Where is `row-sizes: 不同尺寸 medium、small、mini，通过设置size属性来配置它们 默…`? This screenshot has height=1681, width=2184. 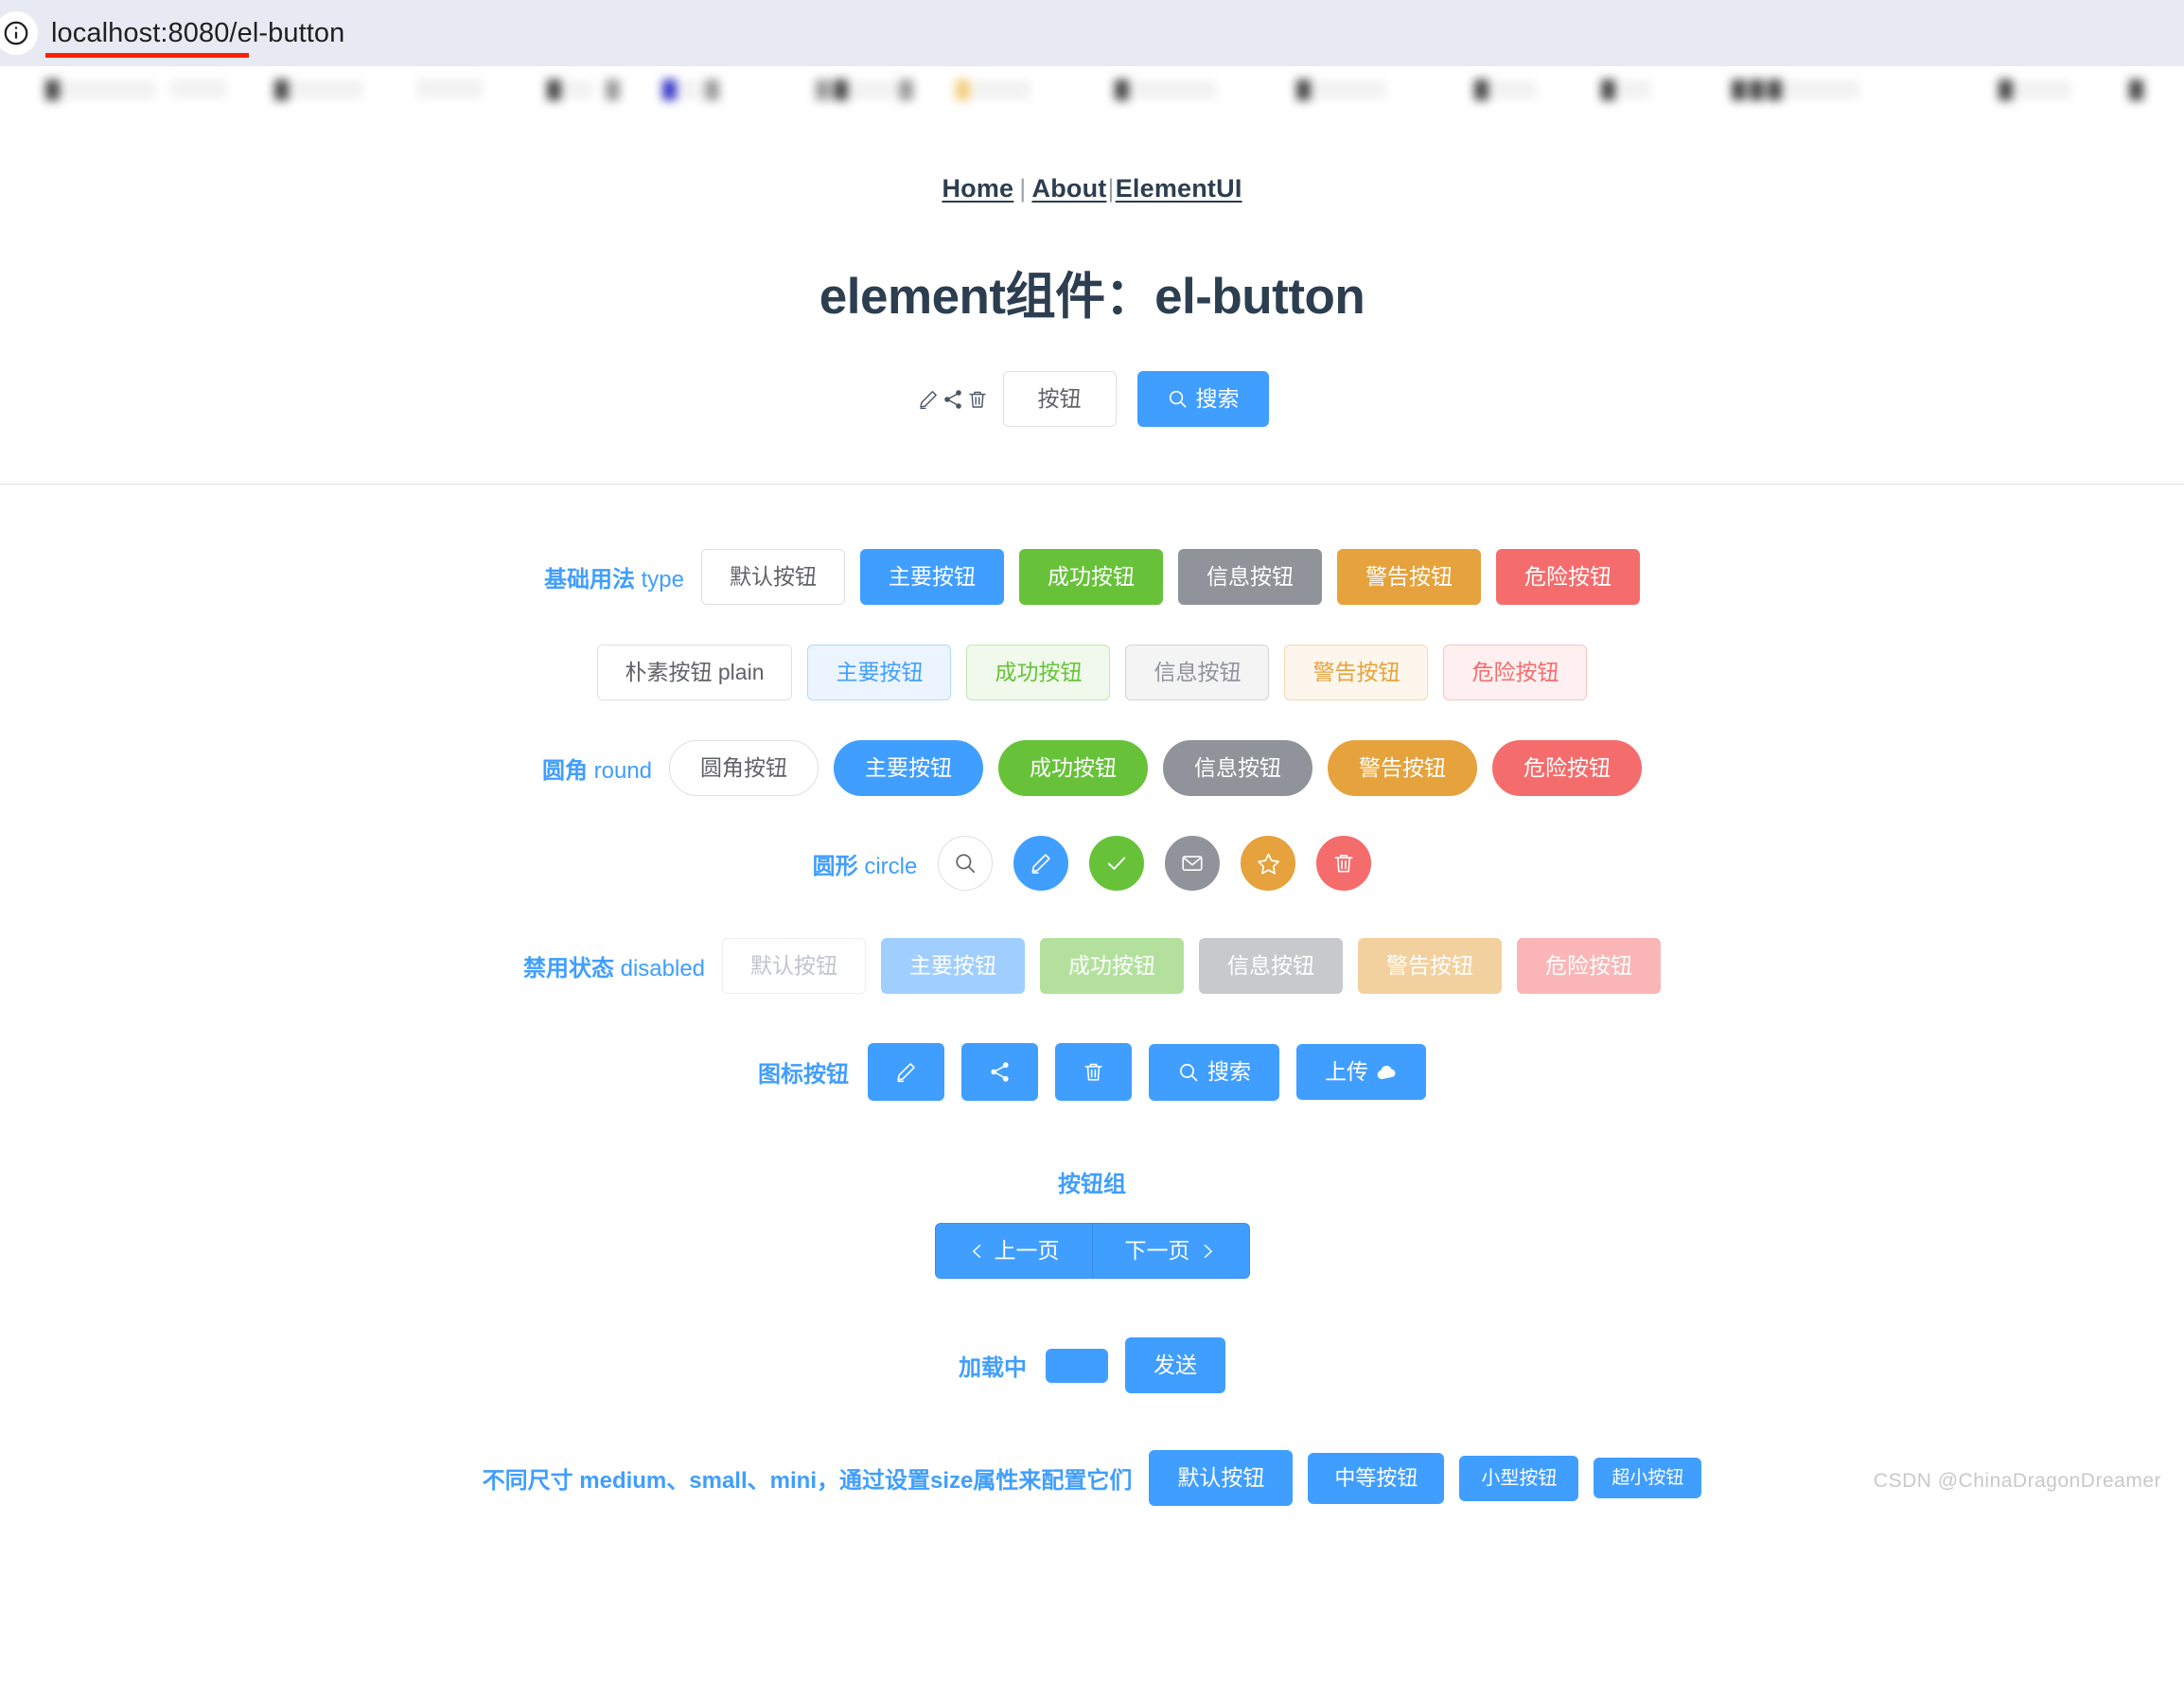 row-sizes: 不同尺寸 medium、small、mini，通过设置size属性来配置它们 默… is located at coordinates (1092, 1478).